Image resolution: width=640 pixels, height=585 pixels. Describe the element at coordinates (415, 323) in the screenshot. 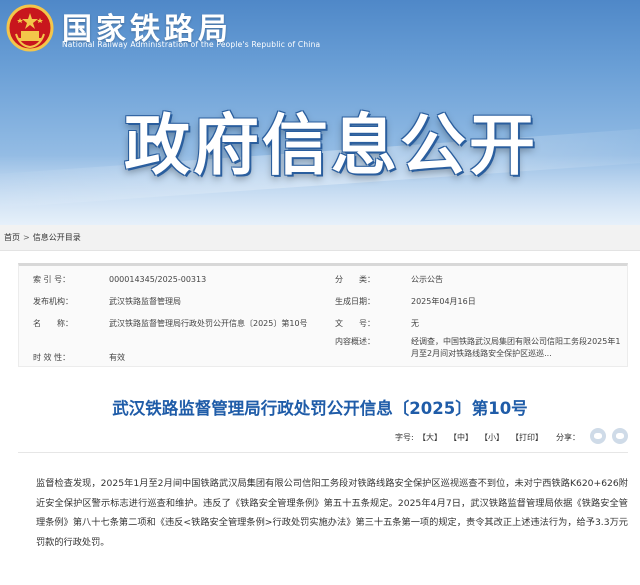

I see `docno-value: 无` at that location.